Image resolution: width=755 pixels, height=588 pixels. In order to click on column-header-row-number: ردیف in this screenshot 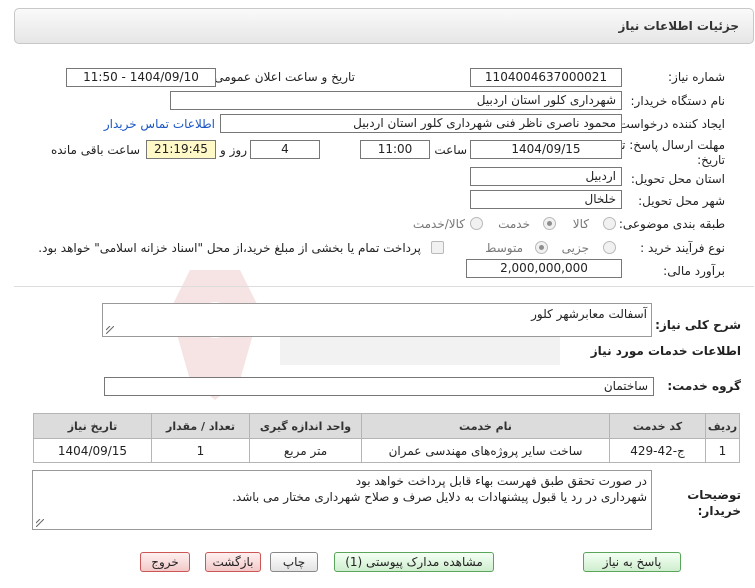, I will do `click(722, 426)`.